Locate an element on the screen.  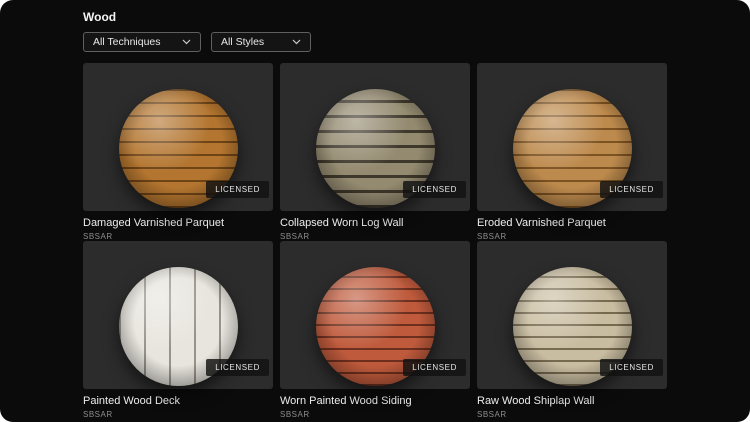
material-card: LICENSED Damaged Varnished Parquet SBSAR is located at coordinates (178, 152).